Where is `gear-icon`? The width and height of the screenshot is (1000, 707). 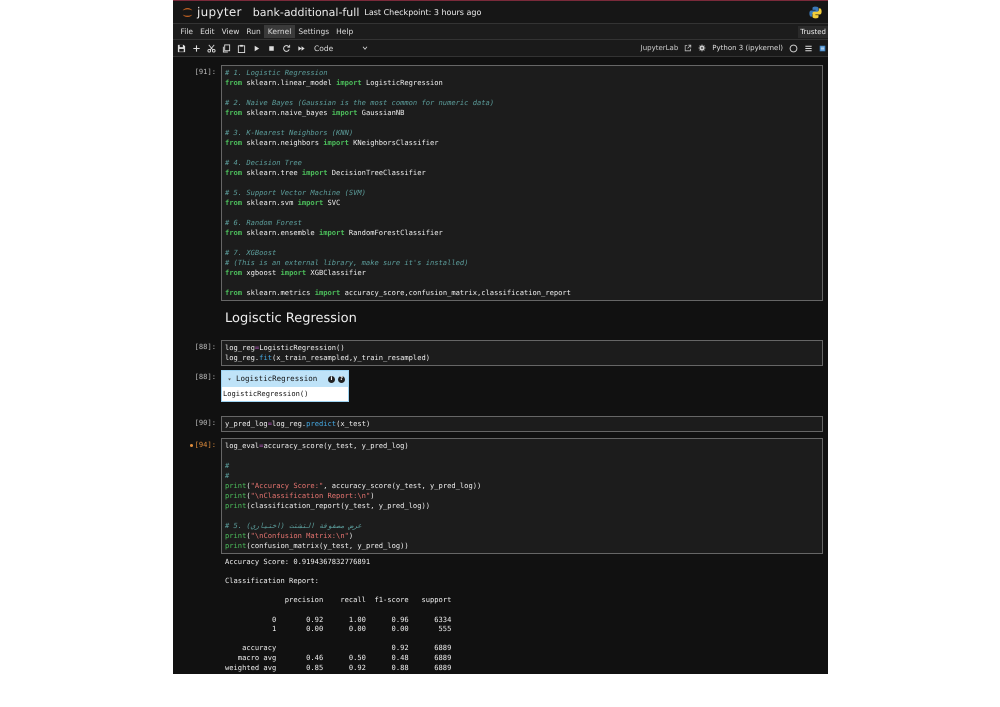 gear-icon is located at coordinates (702, 48).